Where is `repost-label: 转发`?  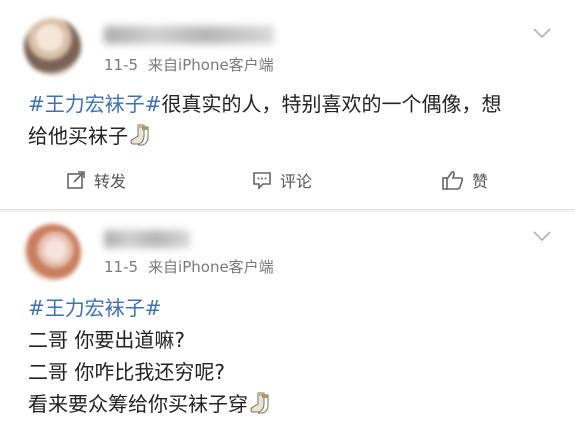 repost-label: 转发 is located at coordinates (110, 181).